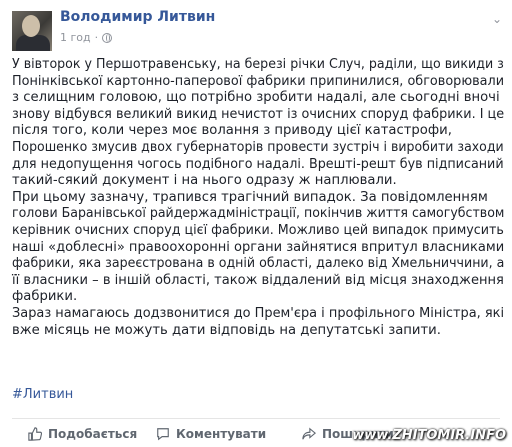 The height and width of the screenshot is (447, 512). I want to click on avatar-face, so click(31, 26).